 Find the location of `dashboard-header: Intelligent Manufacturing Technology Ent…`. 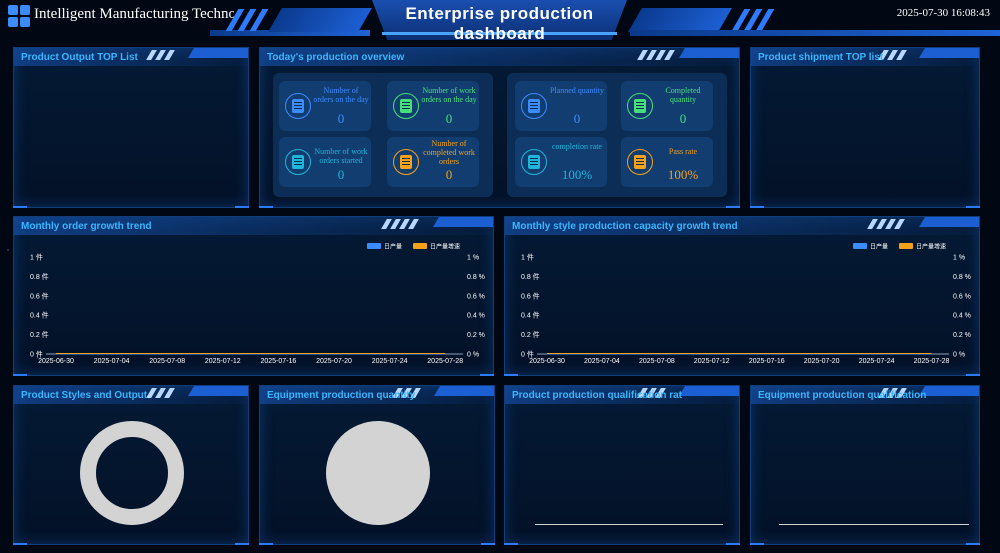

dashboard-header: Intelligent Manufacturing Technology Ent… is located at coordinates (500, 22).